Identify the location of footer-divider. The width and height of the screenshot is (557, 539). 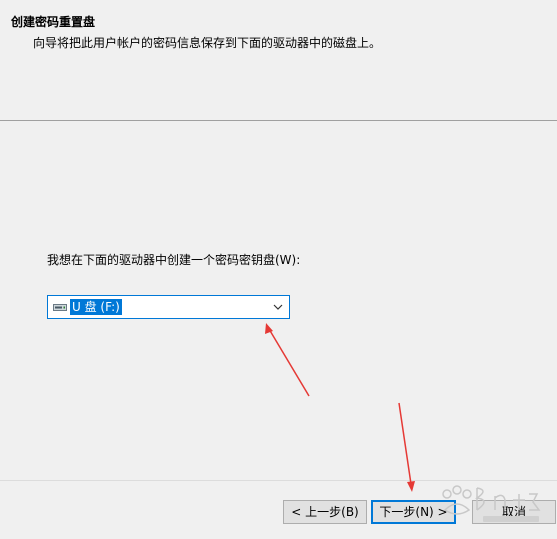
(278, 480).